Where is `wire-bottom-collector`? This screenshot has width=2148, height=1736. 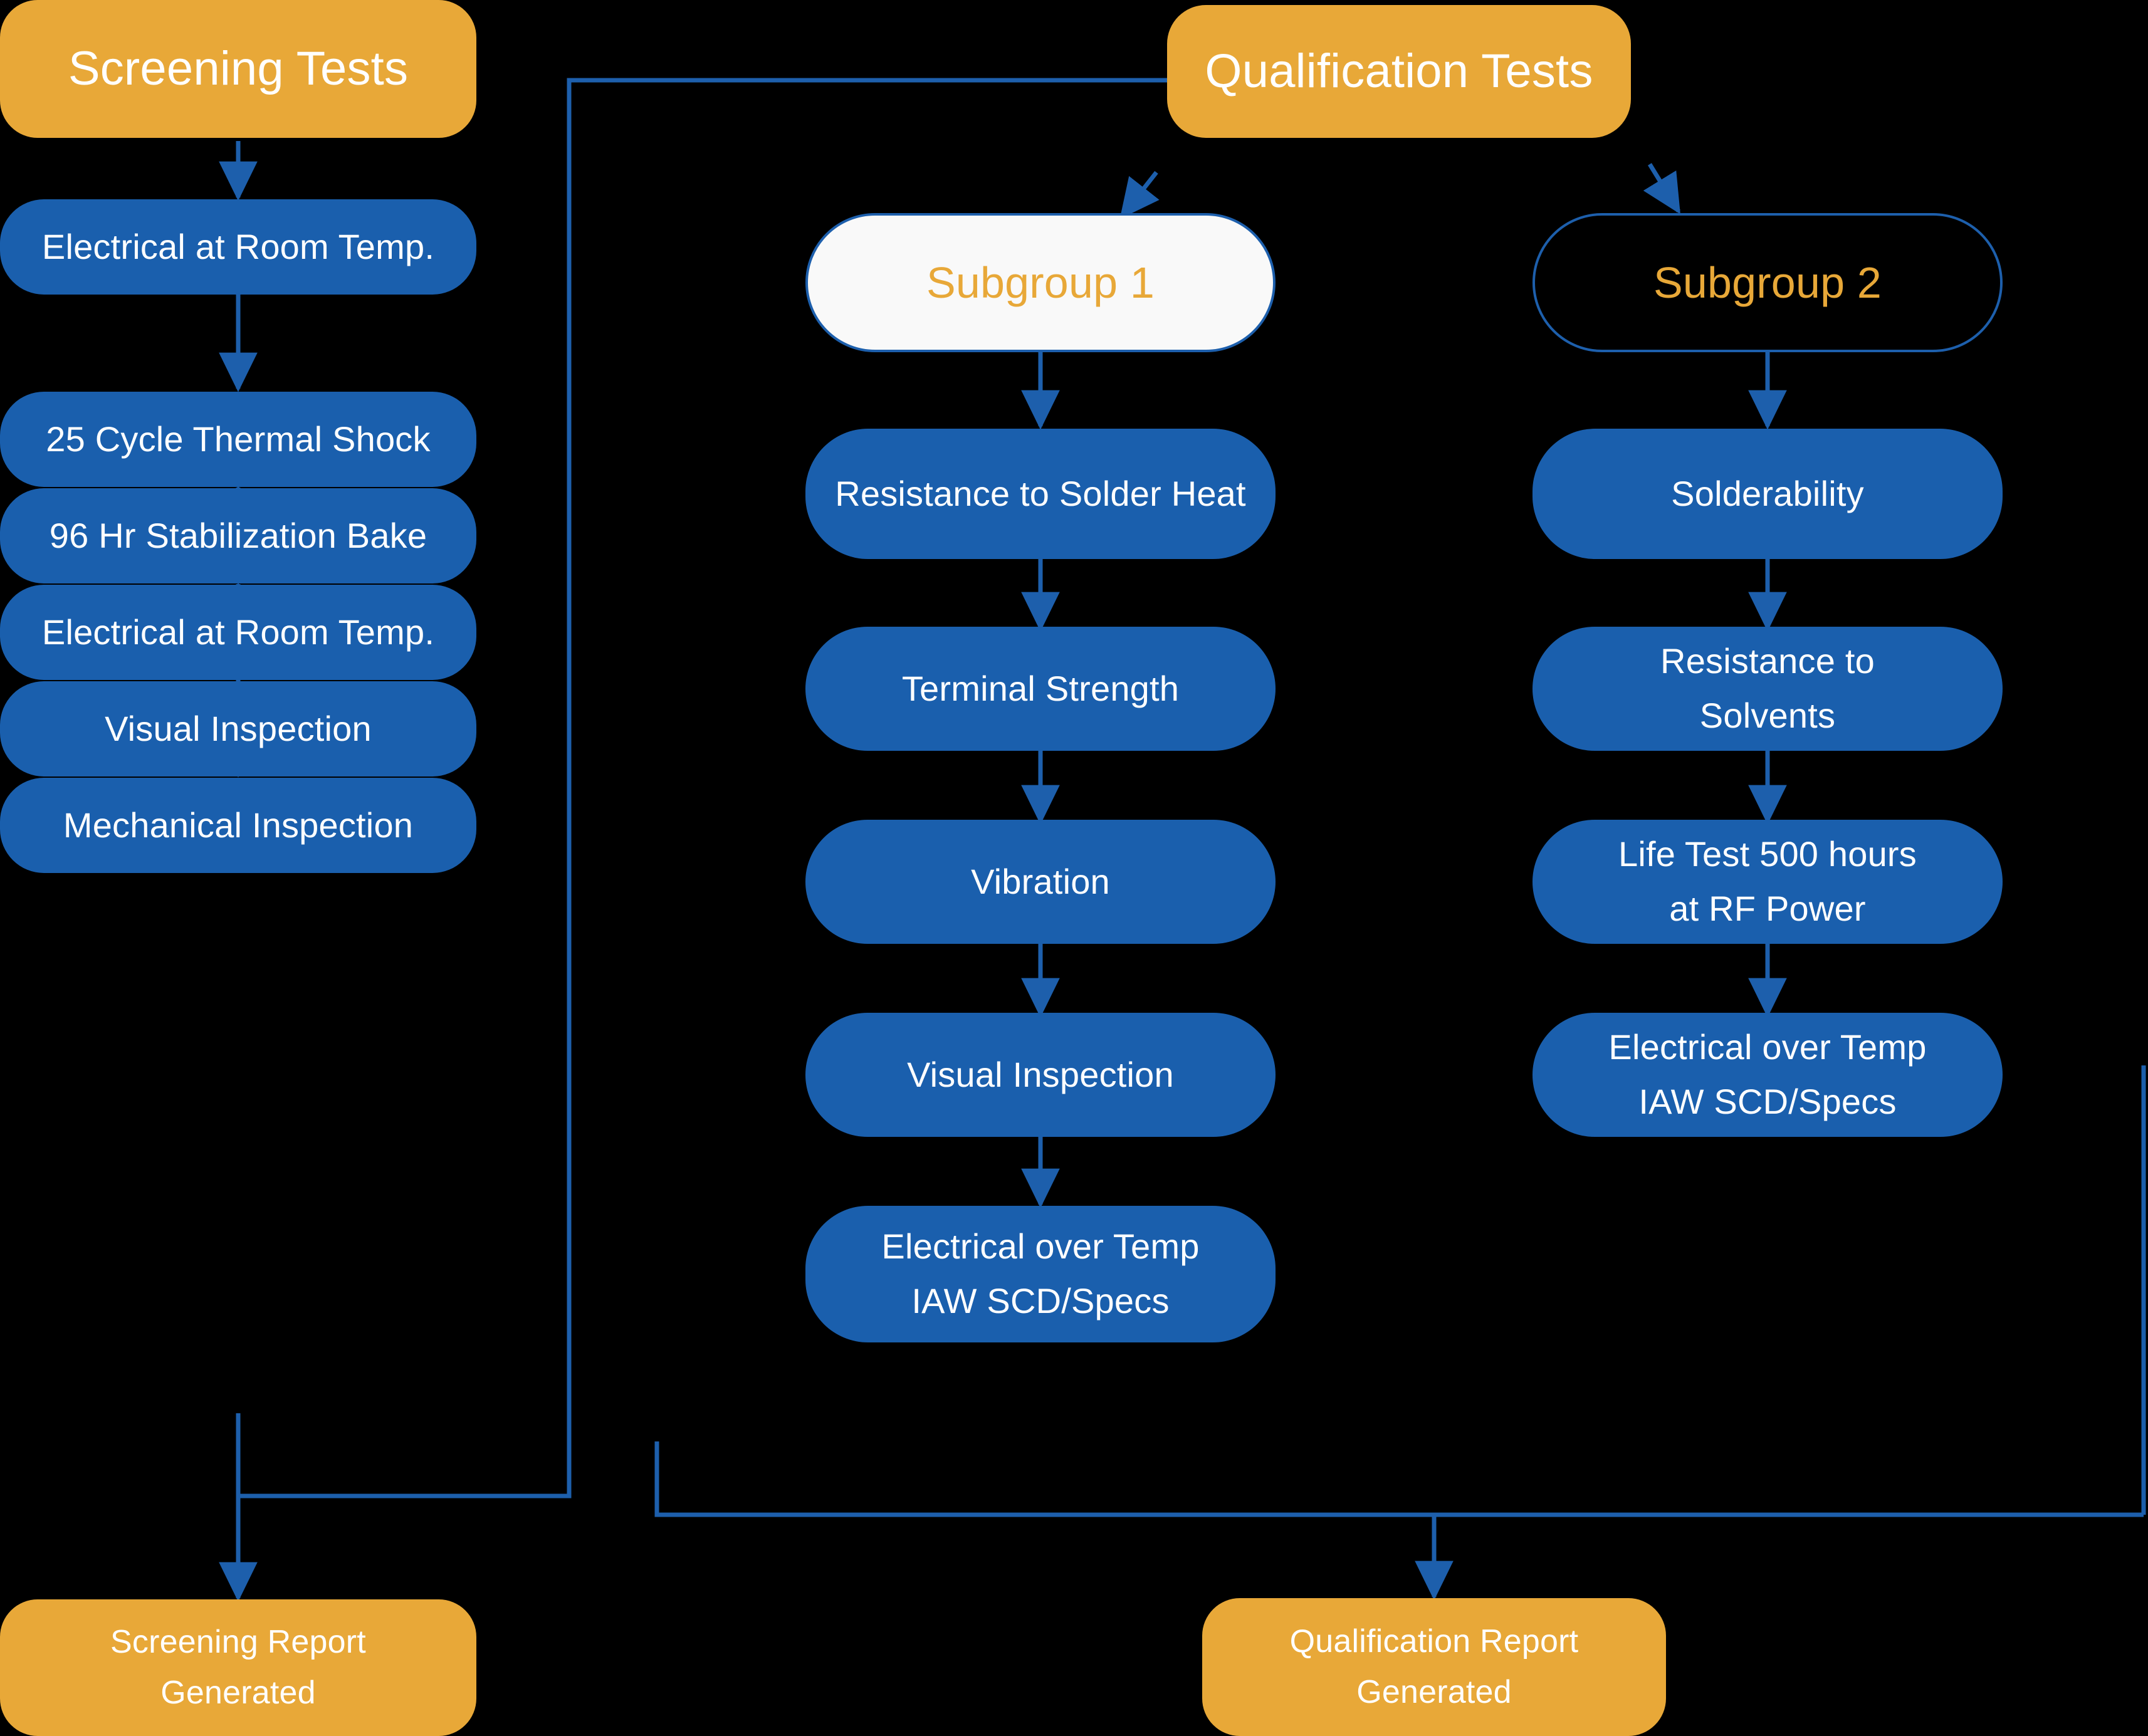 wire-bottom-collector is located at coordinates (1399, 1479).